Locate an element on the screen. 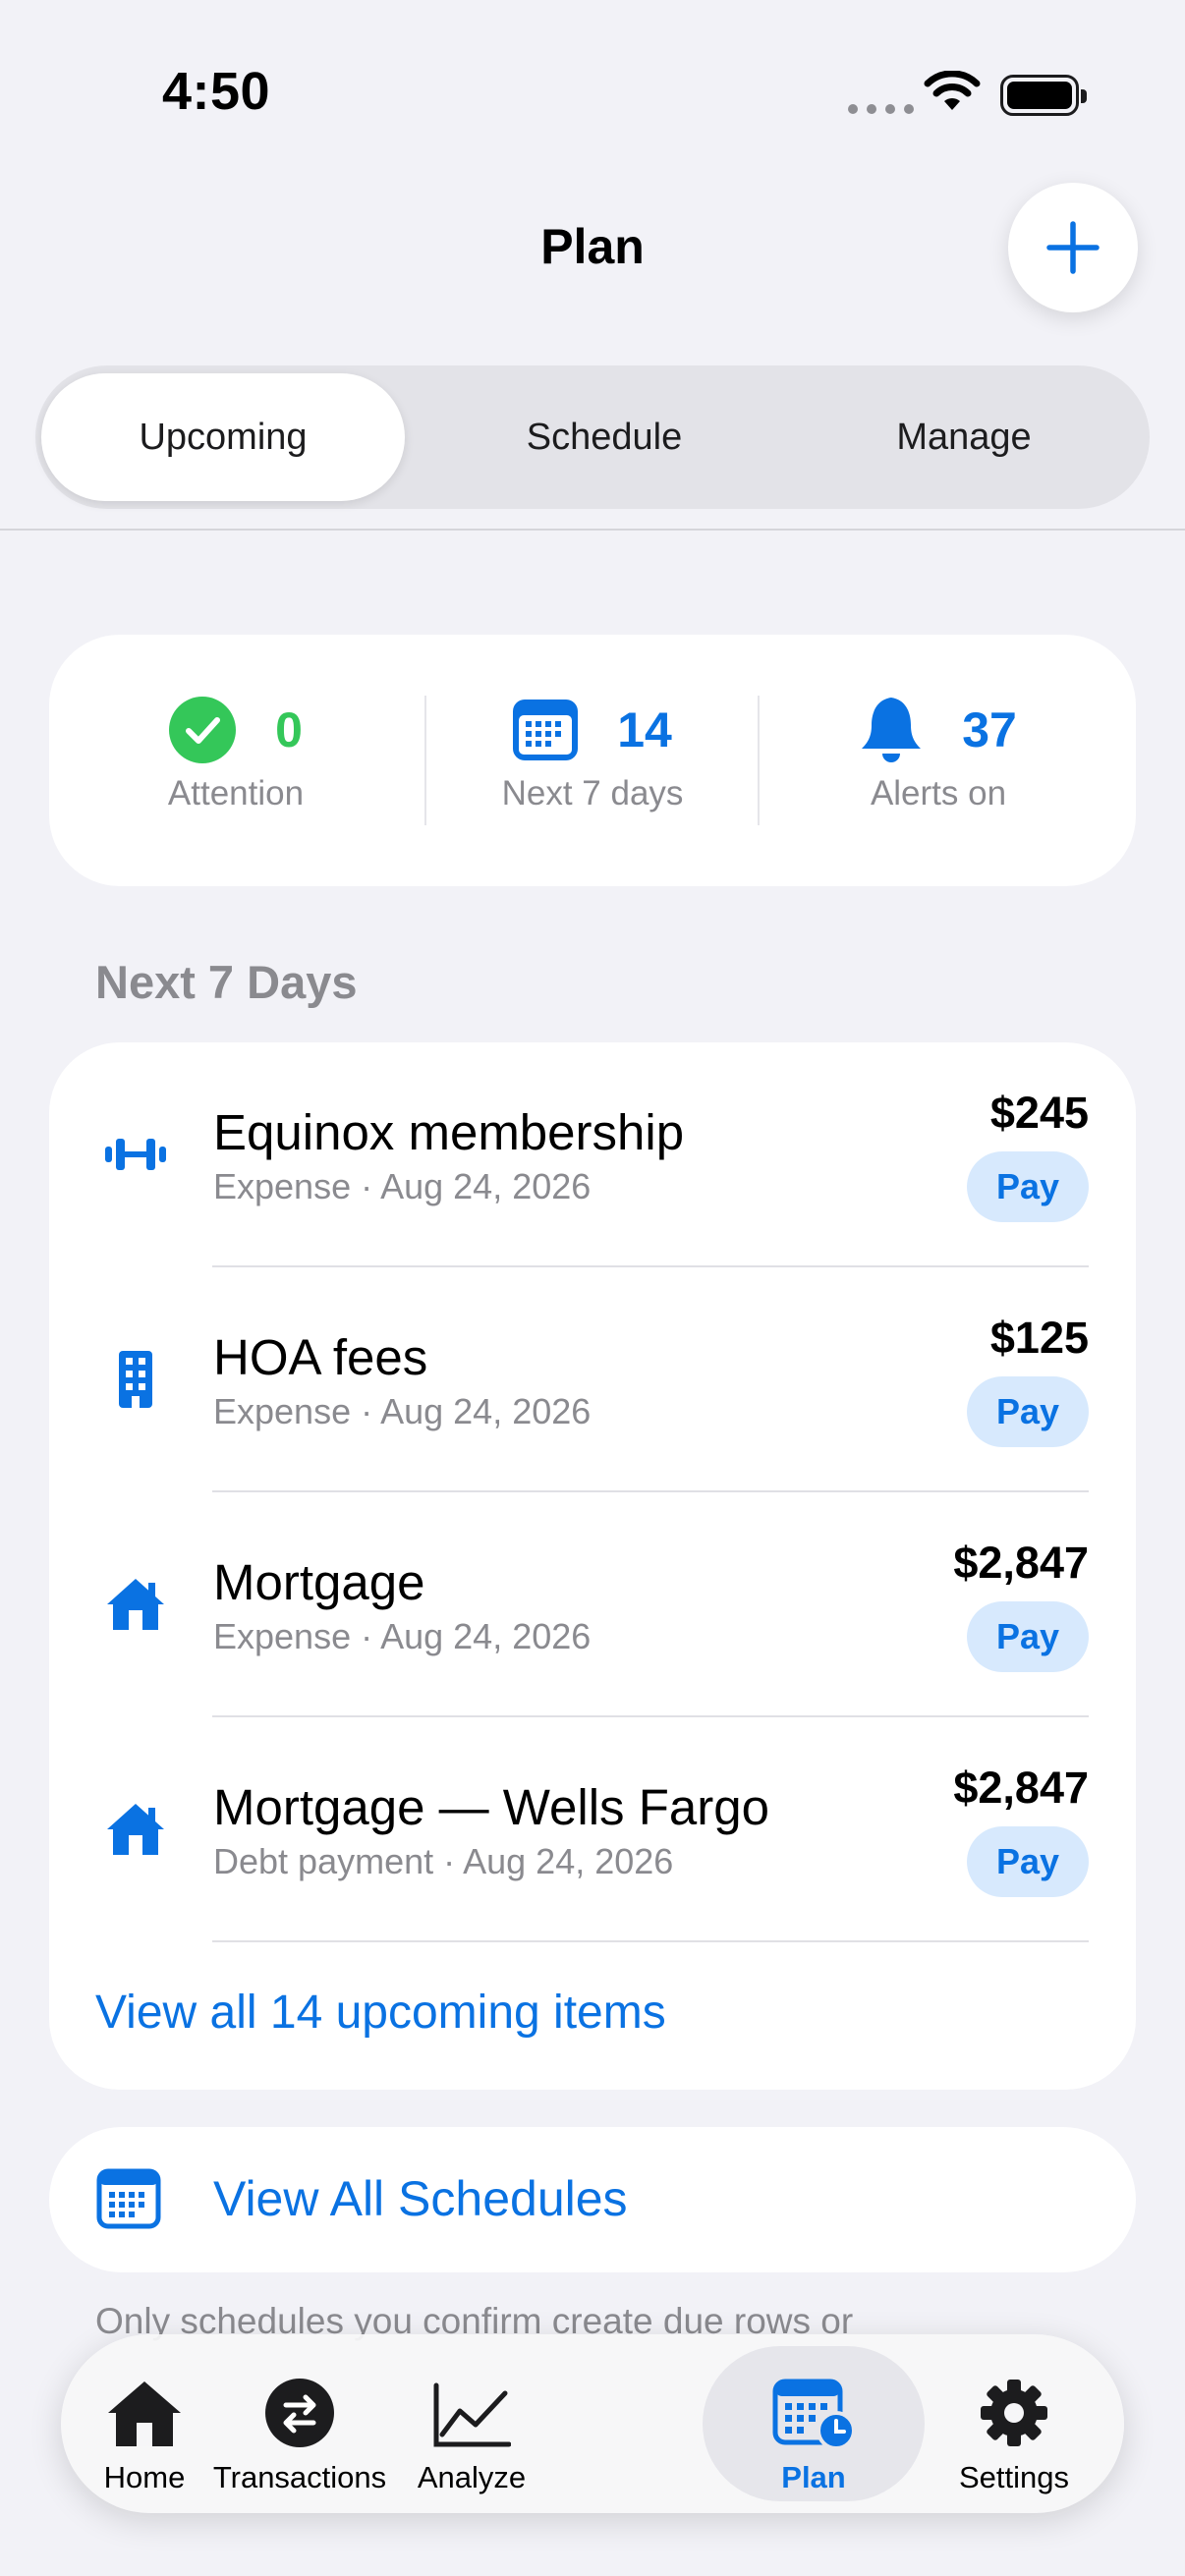 The image size is (1185, 2576). summary-alerts: 37 Alerts on is located at coordinates (938, 754).